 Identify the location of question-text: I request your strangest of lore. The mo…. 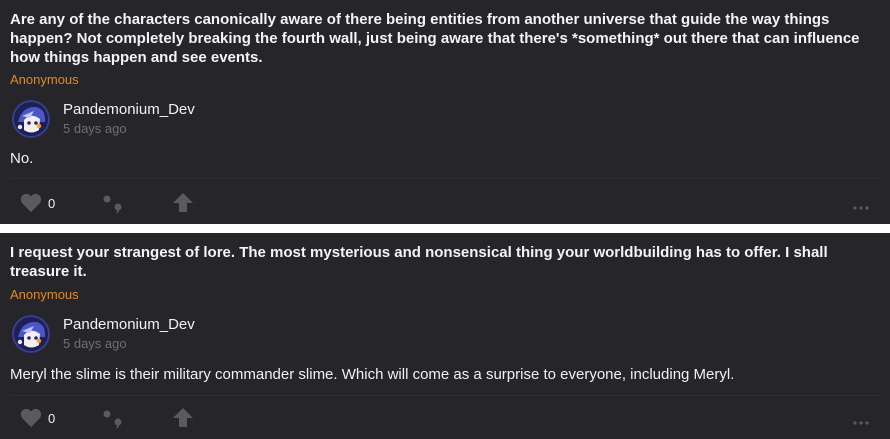
(419, 262).